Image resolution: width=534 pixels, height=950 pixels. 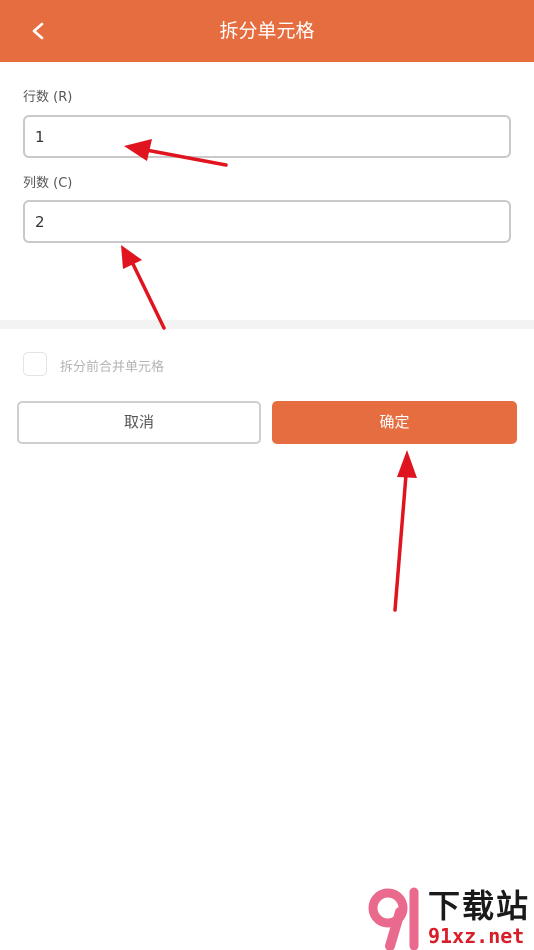 I want to click on rows-label: 行数 (R), so click(x=48, y=97).